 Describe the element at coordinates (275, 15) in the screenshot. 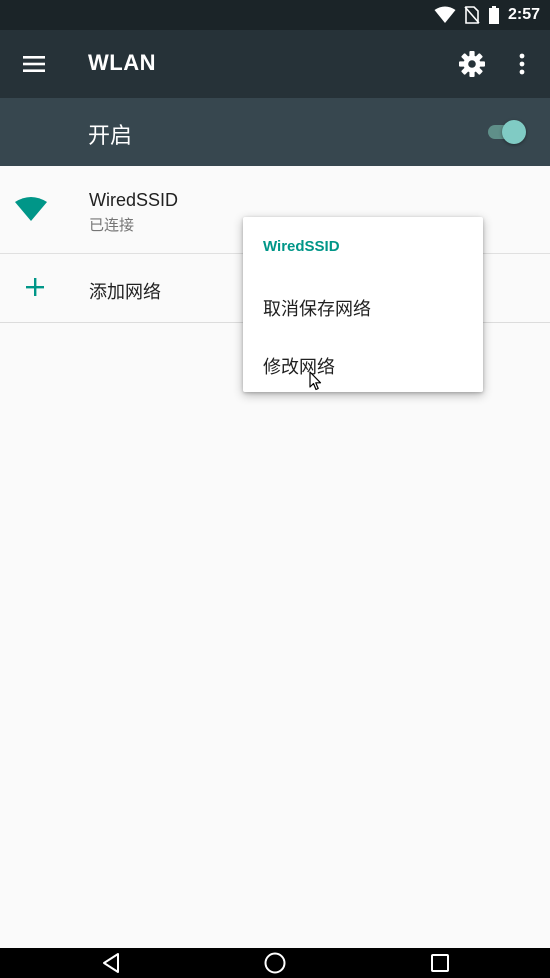

I see `status-bar: 2:57` at that location.